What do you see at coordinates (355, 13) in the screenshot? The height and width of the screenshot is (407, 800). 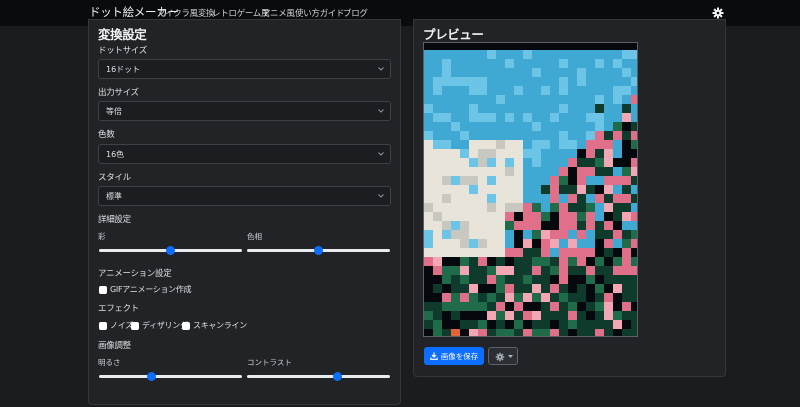 I see `nav-link-blog: ブログ` at bounding box center [355, 13].